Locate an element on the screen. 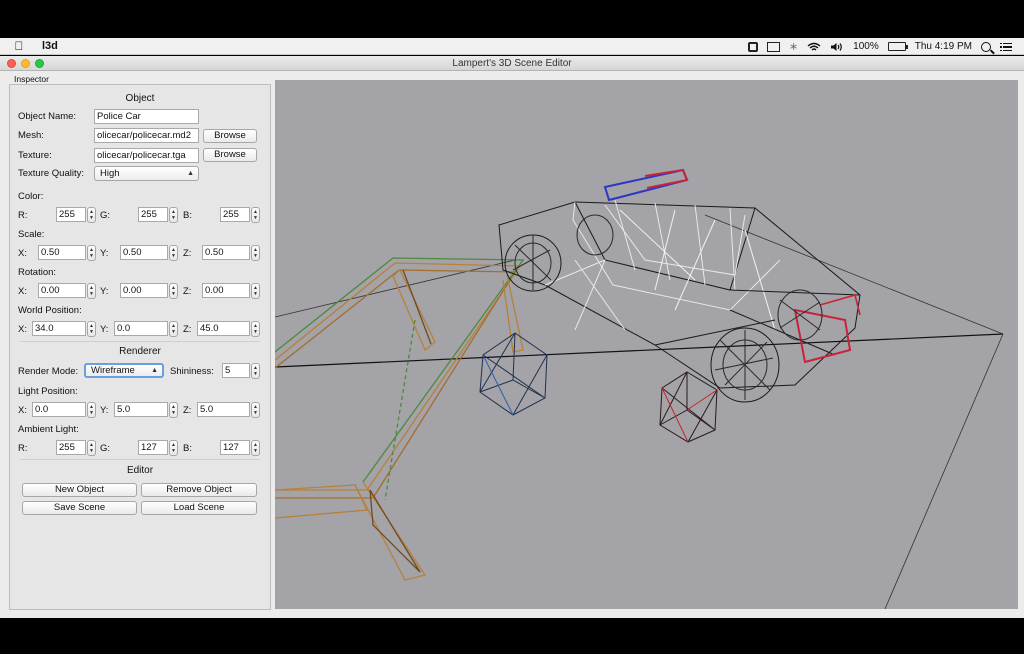  bluetooth-icon: ∗ is located at coordinates (793, 46).